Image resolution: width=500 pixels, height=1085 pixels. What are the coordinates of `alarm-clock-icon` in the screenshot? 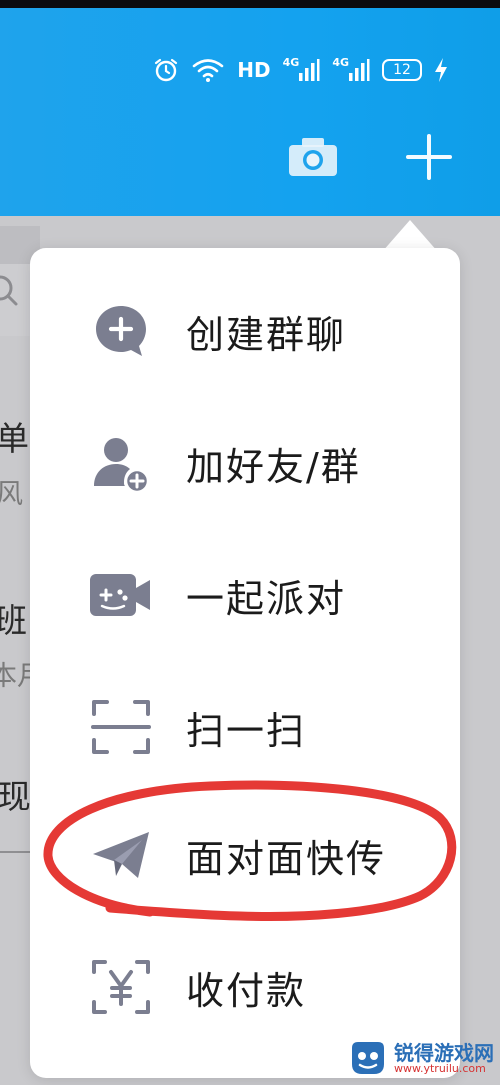 It's located at (166, 70).